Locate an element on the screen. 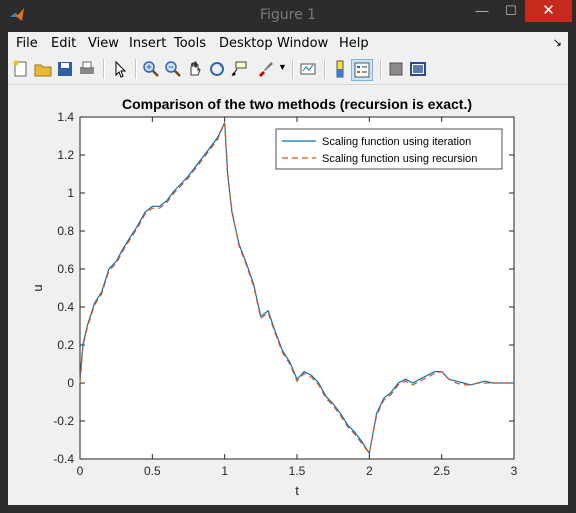  minimize-button: — is located at coordinates (482, 11).